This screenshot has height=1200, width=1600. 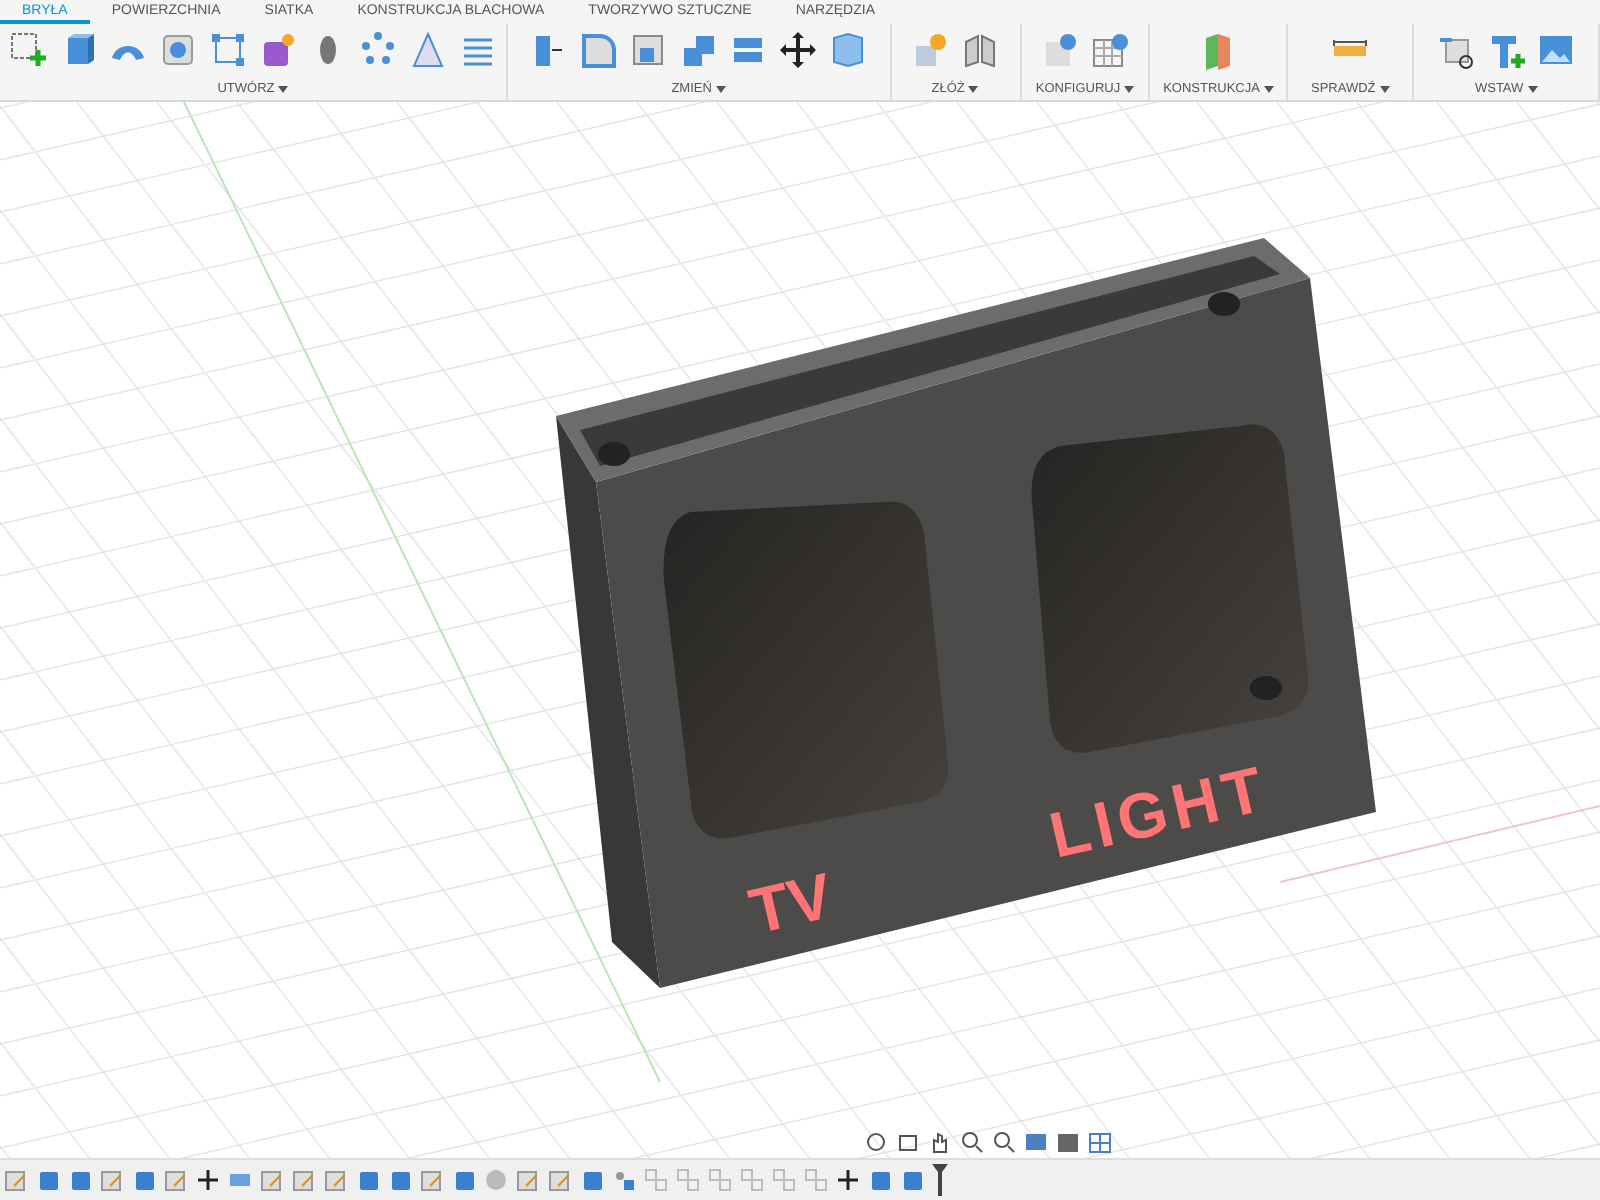 What do you see at coordinates (1159, 811) in the screenshot?
I see `model-label: LIGHT` at bounding box center [1159, 811].